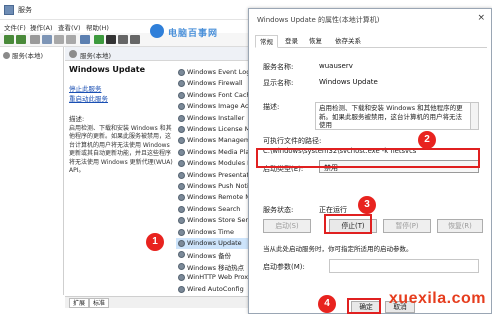  I want to click on watermark: xuexila.com, so click(437, 298).